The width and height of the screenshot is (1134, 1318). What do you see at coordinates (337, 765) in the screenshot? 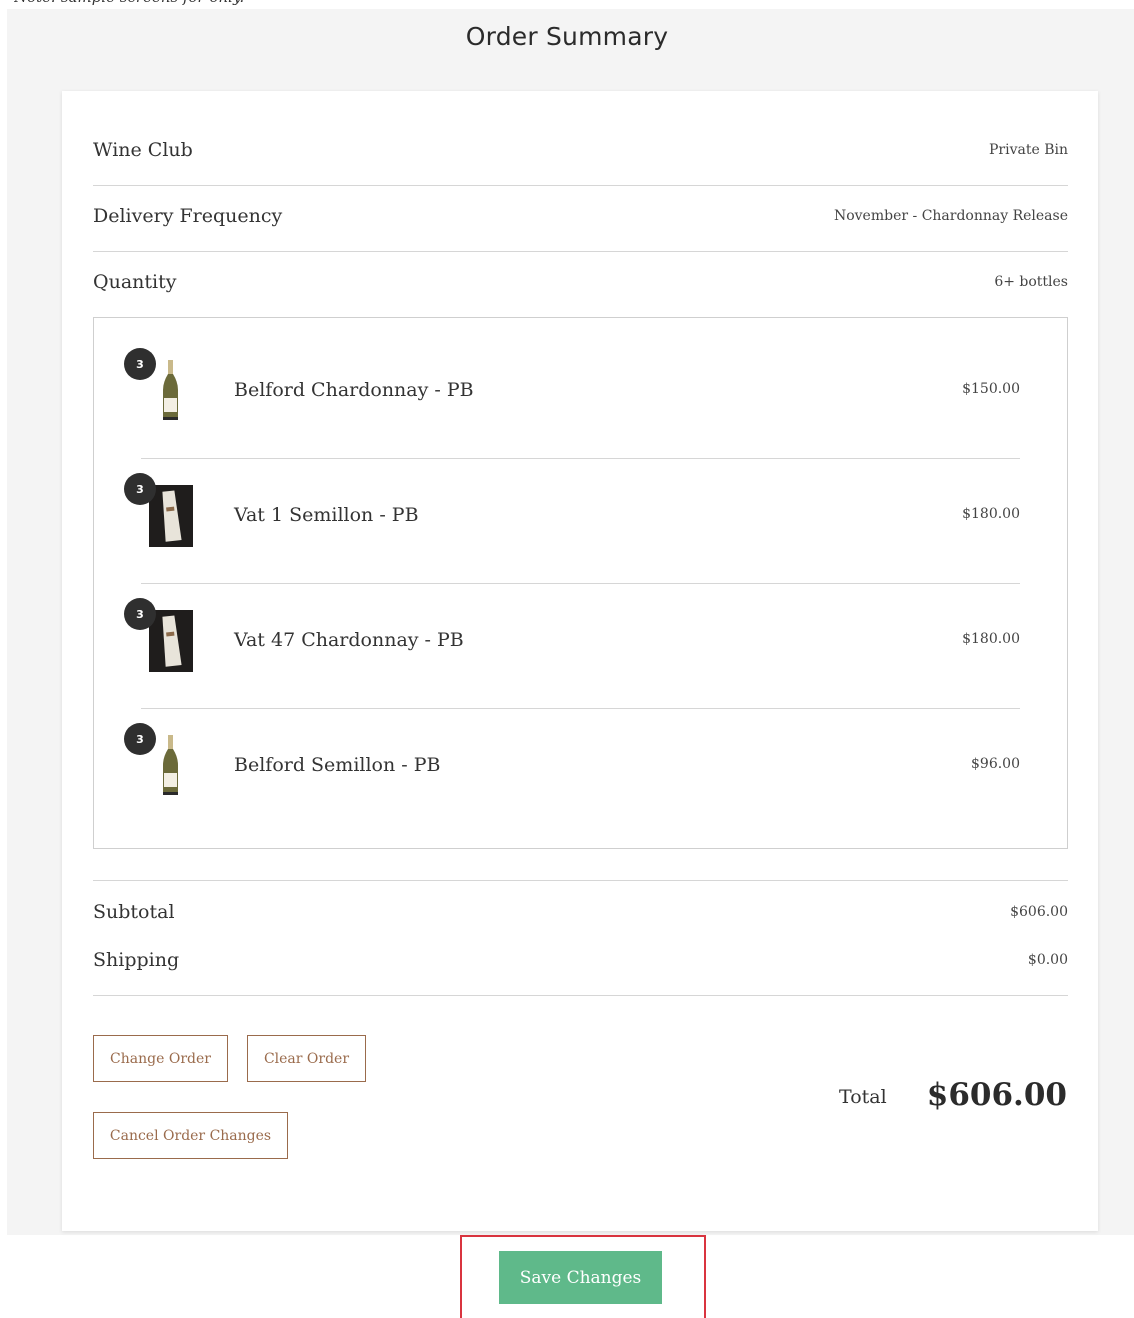
I see `item-name: Belford Semillon - PB` at bounding box center [337, 765].